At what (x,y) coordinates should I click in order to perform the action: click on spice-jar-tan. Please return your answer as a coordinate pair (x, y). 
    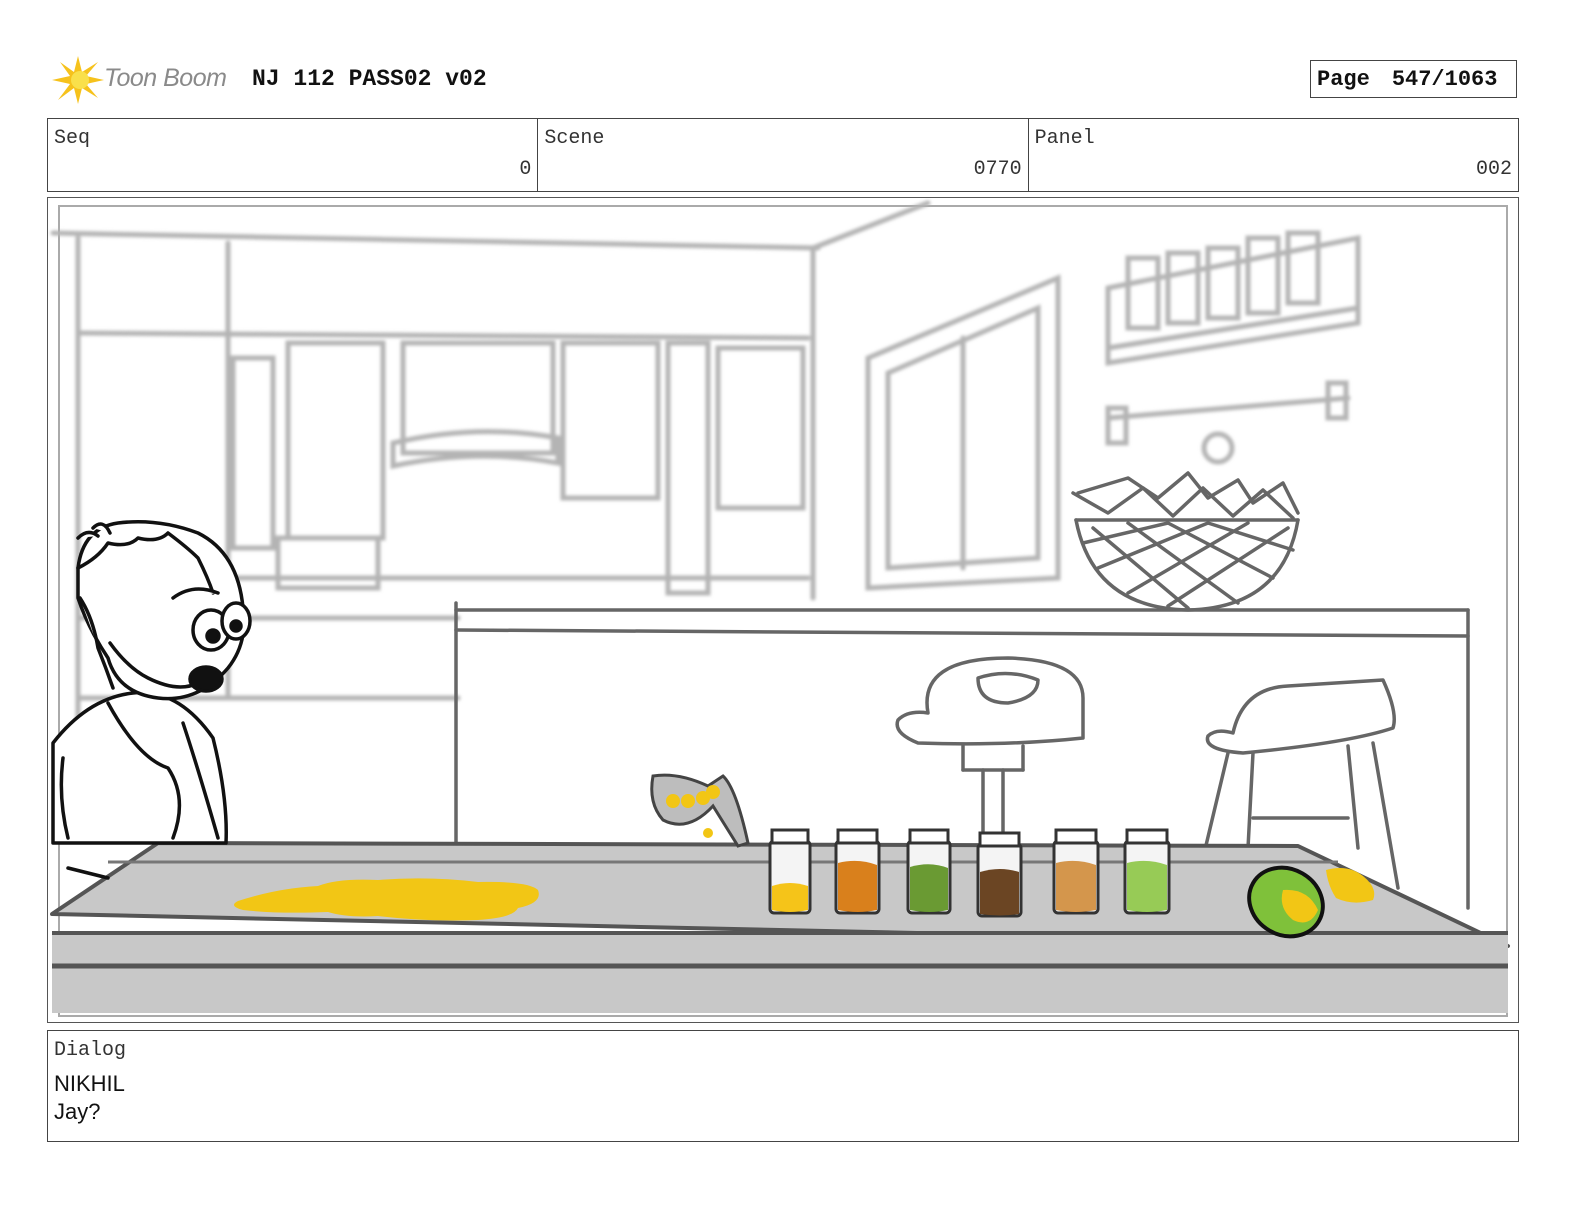
    Looking at the image, I should click on (1076, 871).